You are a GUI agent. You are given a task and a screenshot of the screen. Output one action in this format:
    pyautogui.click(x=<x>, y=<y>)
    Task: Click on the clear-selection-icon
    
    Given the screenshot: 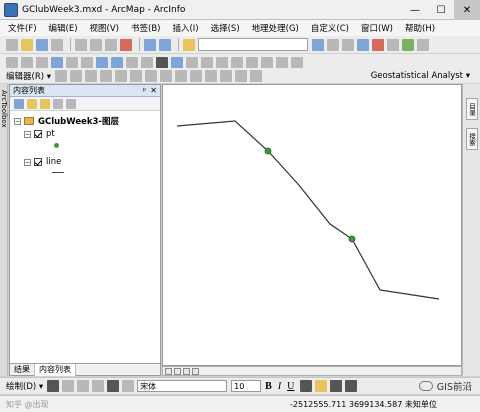 What is the action you would take?
    pyautogui.click(x=147, y=62)
    